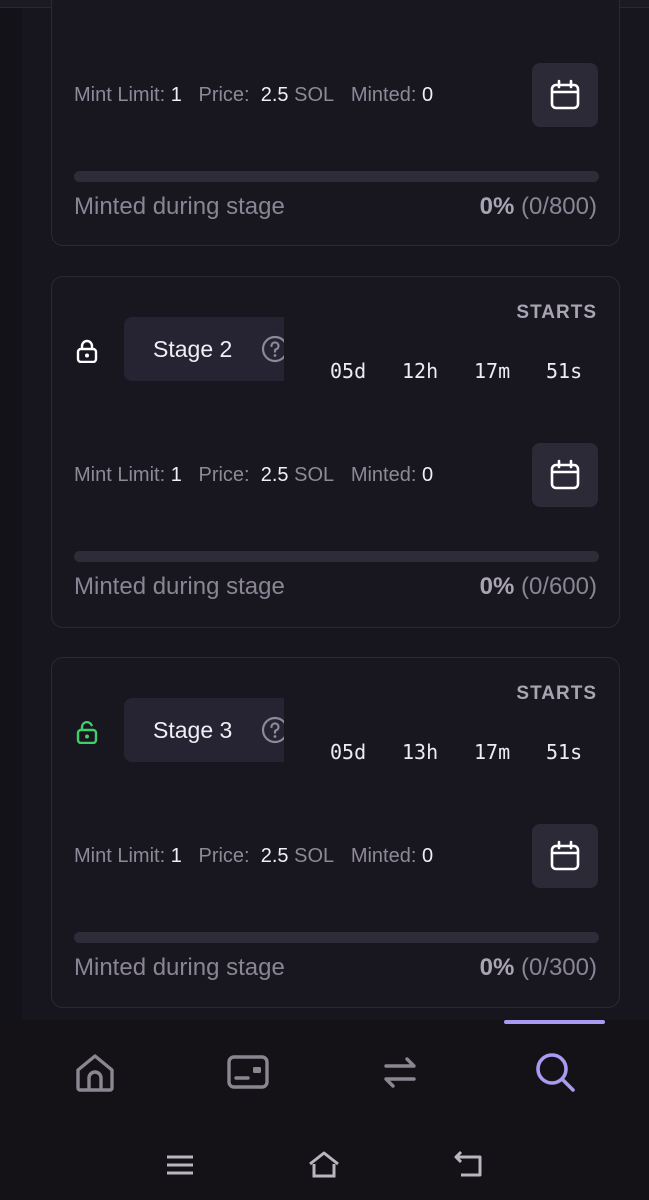  Describe the element at coordinates (193, 730) in the screenshot. I see `stage-name: Stage 3` at that location.